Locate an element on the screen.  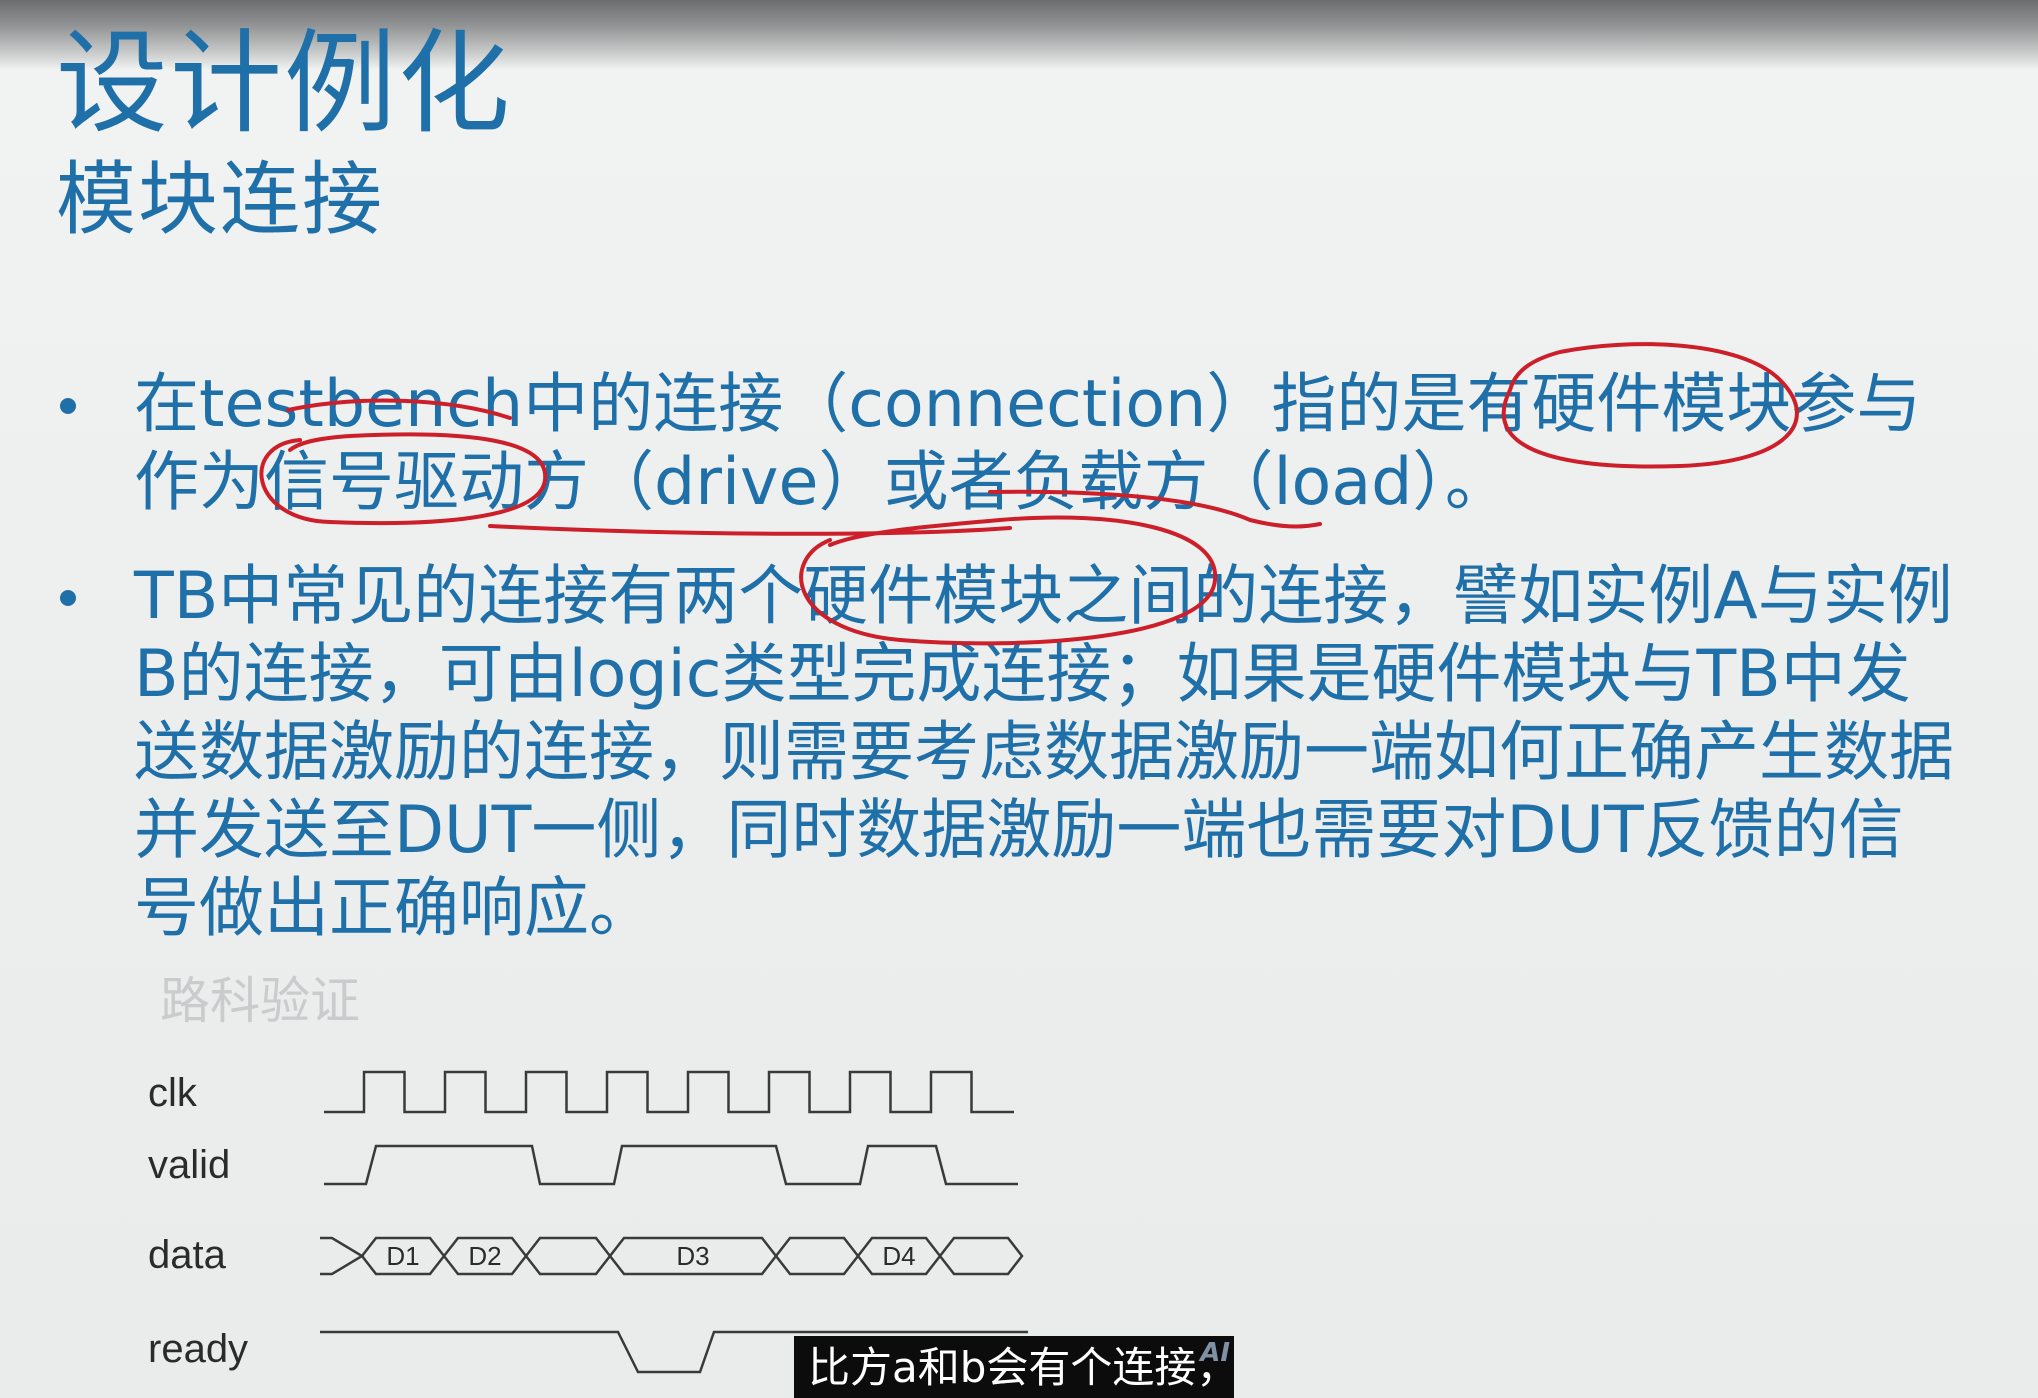
ai-badge: AI is located at coordinates (1215, 1353).